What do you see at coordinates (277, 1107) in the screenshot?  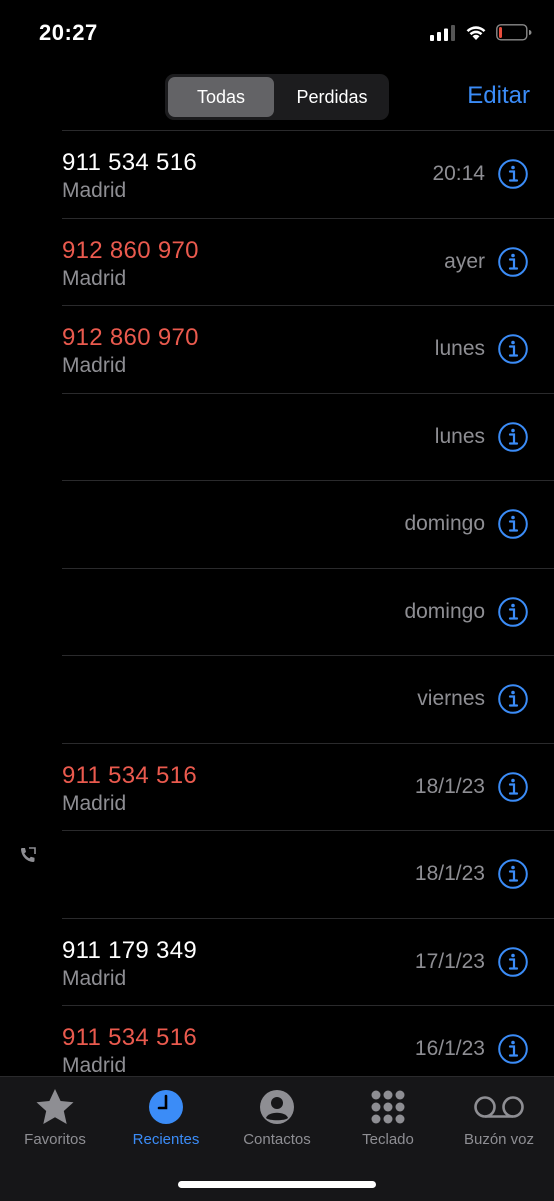 I see `person-icon` at bounding box center [277, 1107].